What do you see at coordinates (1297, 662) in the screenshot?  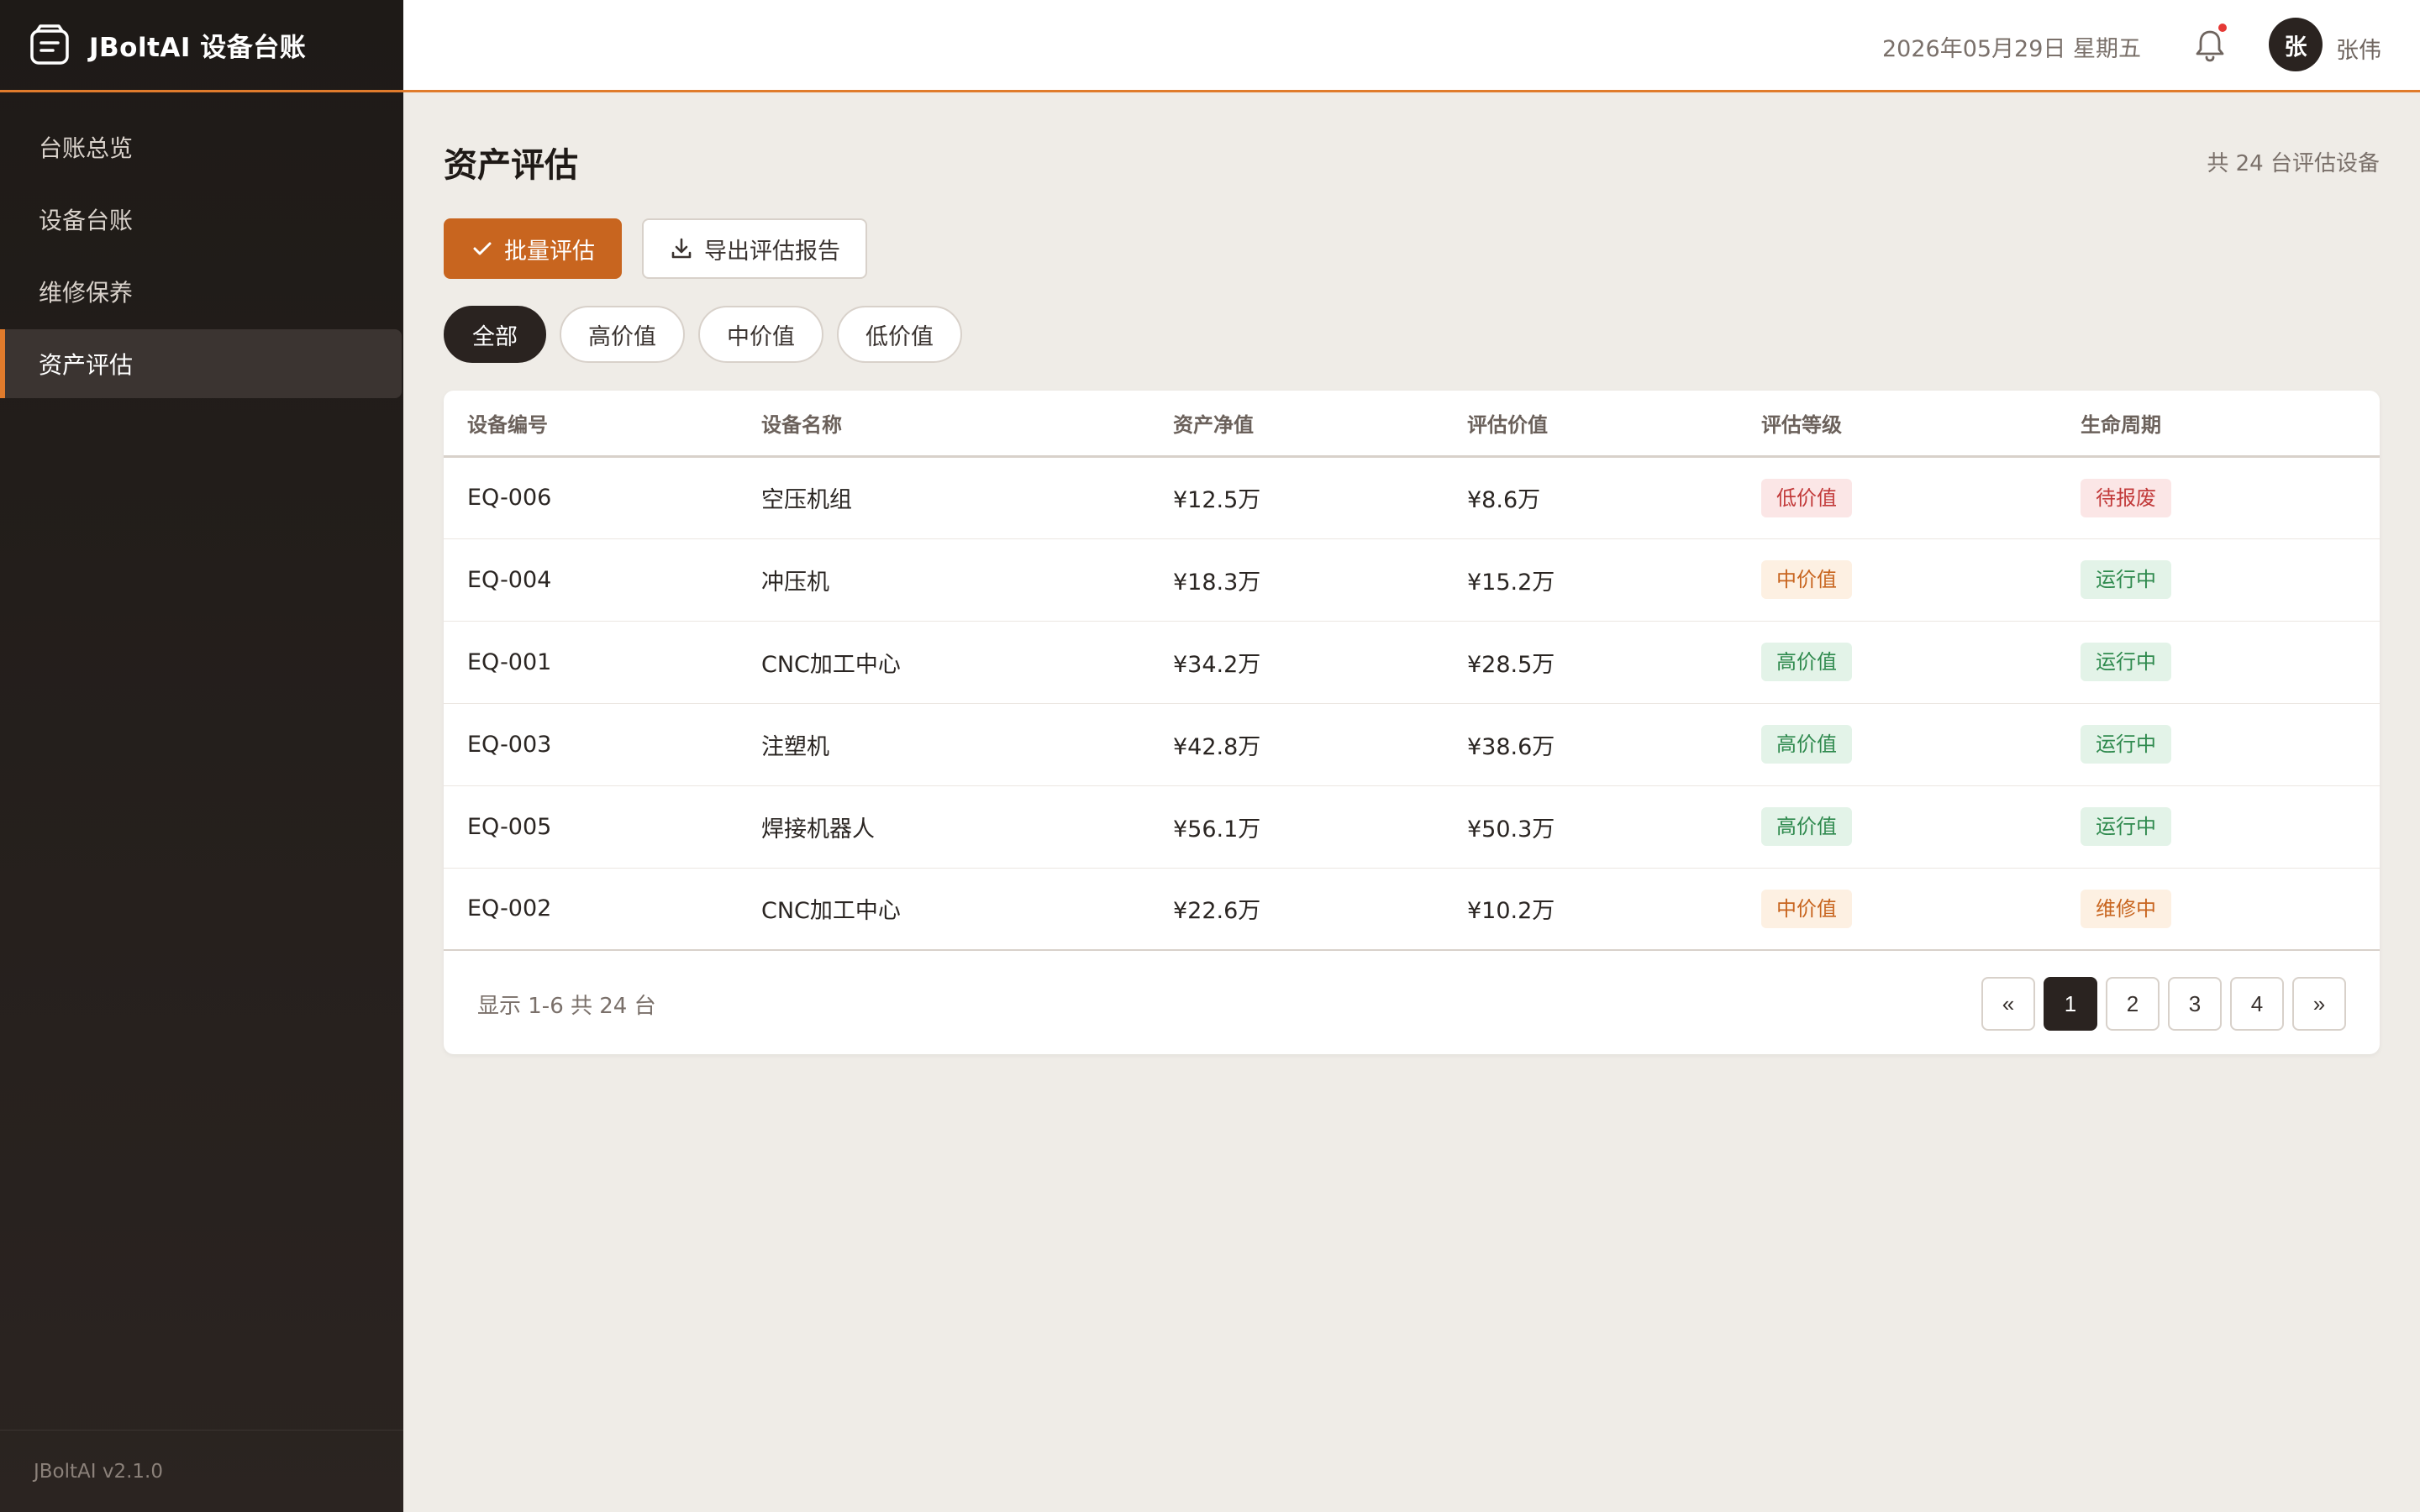 I see `net-asset-value: ¥34.2万` at bounding box center [1297, 662].